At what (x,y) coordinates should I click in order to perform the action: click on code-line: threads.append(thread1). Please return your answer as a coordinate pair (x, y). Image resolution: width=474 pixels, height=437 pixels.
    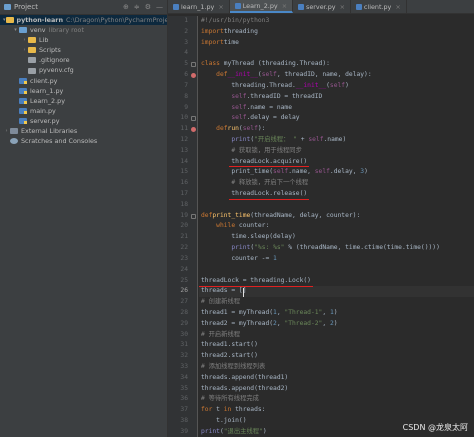
    Looking at the image, I should click on (336, 378).